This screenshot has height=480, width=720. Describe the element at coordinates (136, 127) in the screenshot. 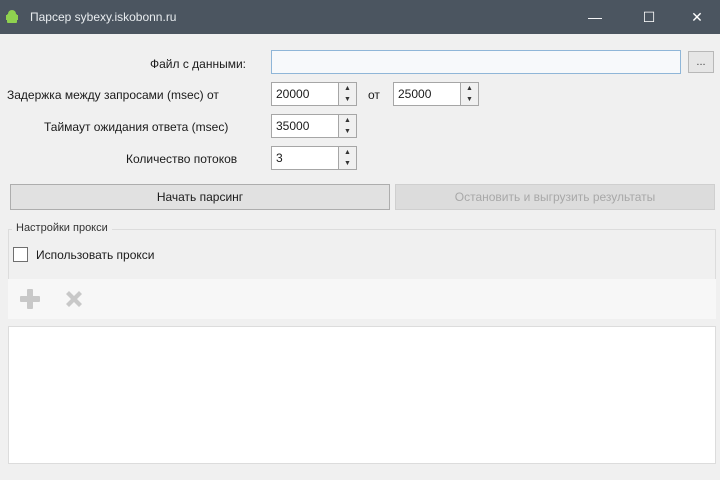

I see `timeout-label: Таймаут ожидания ответа (msec)` at that location.